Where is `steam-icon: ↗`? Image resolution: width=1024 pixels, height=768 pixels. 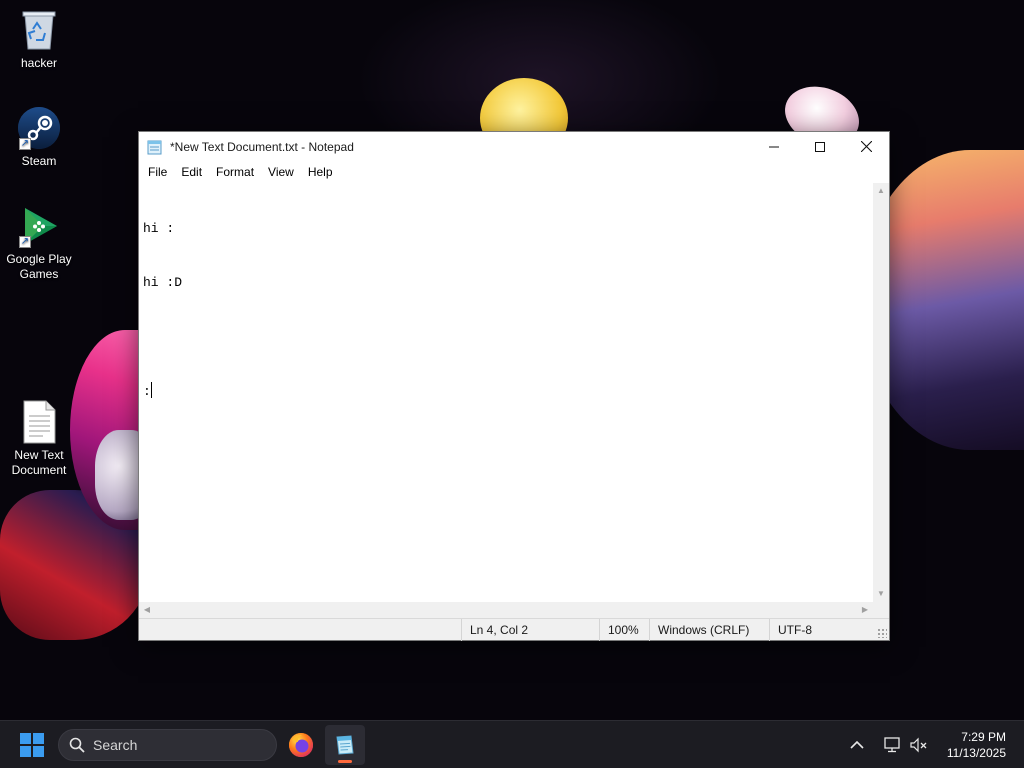
steam-icon: ↗ is located at coordinates (39, 128).